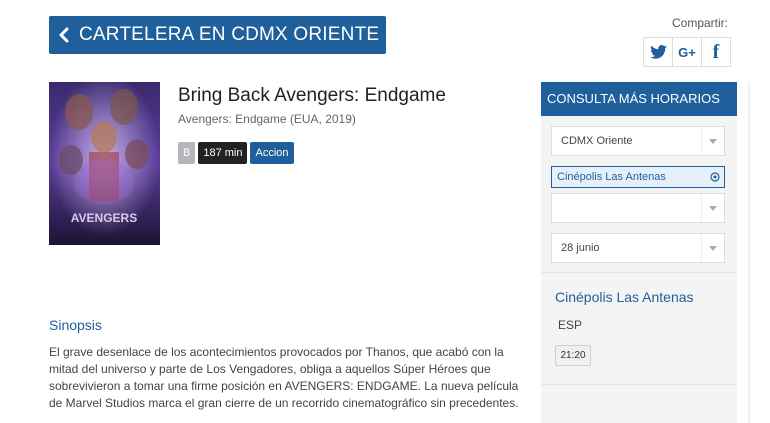  Describe the element at coordinates (573, 355) in the screenshot. I see `showtime-button: 21:20` at that location.